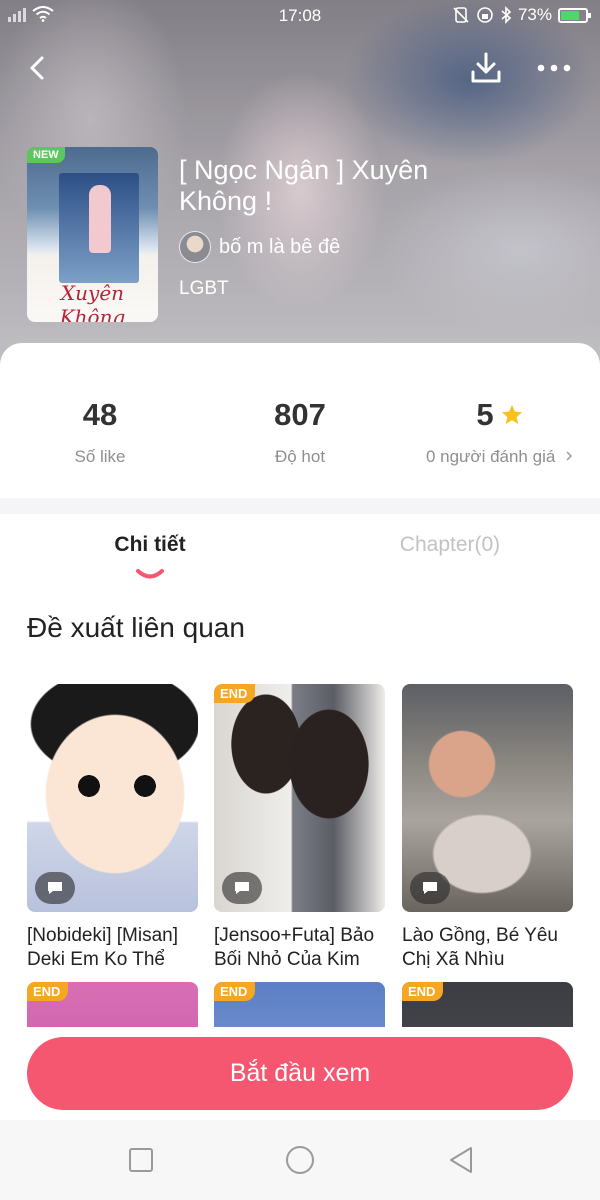 The image size is (600, 1200). I want to click on likes-value: 48, so click(100, 414).